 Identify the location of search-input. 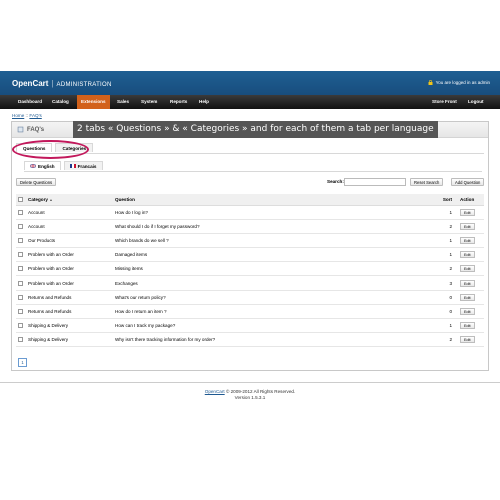
(375, 182).